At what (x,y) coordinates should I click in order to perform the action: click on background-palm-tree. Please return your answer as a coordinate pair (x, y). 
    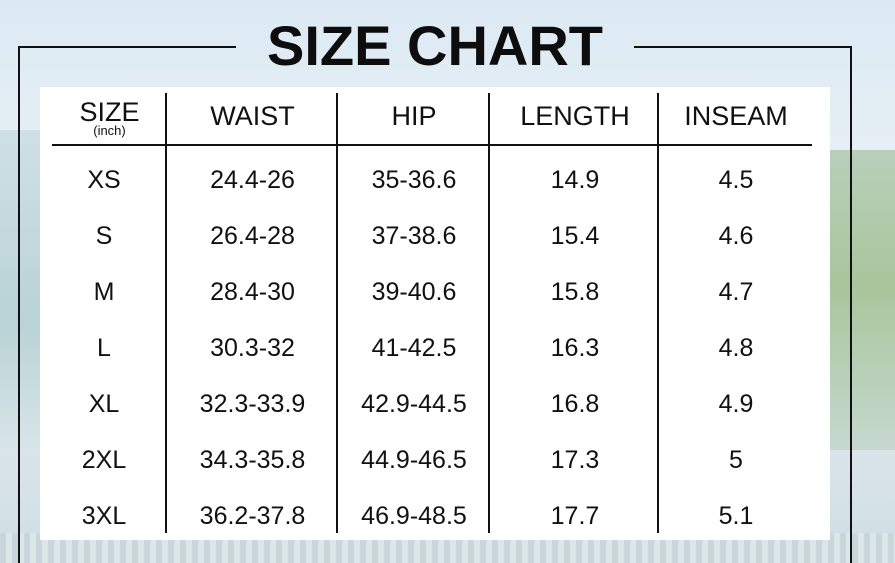
    Looking at the image, I should click on (860, 300).